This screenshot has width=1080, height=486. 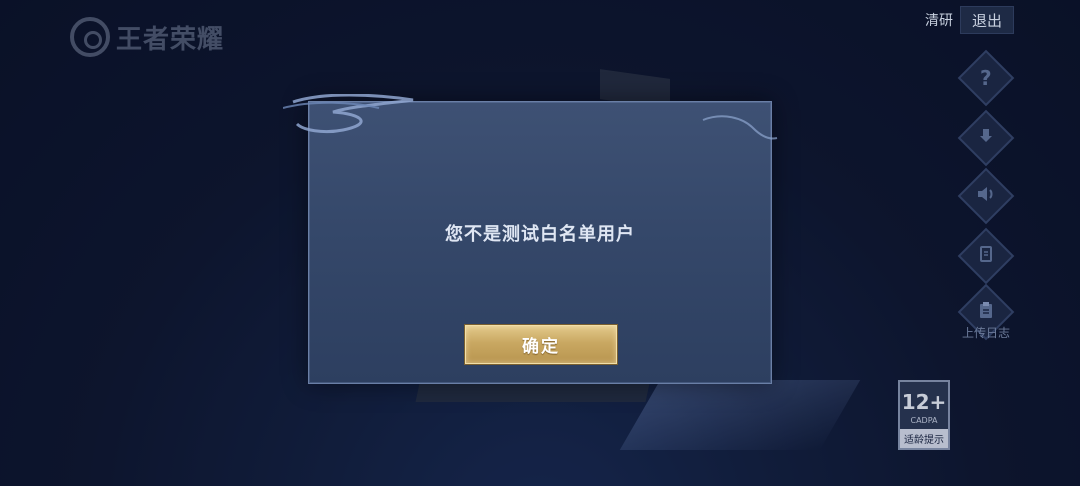 I want to click on repair-icon, so click(x=986, y=256).